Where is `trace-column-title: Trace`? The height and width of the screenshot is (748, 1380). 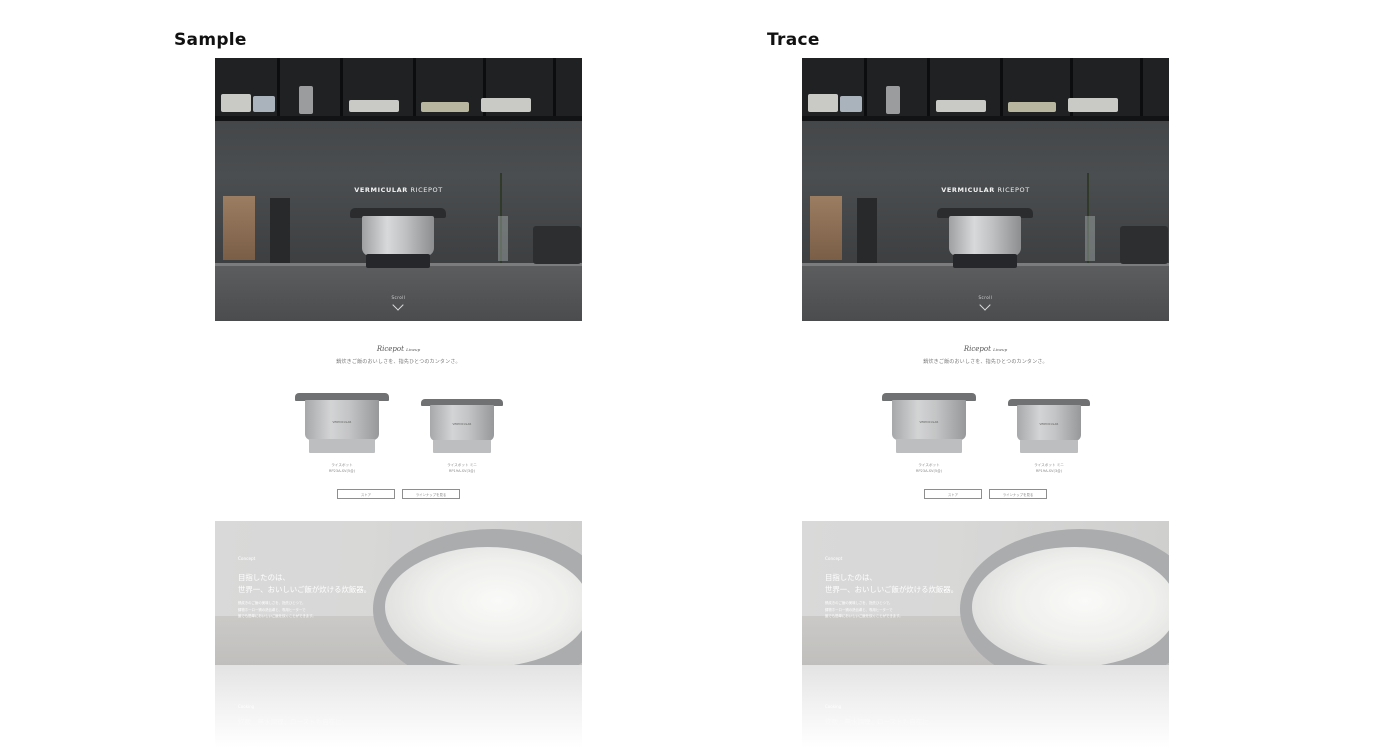 trace-column-title: Trace is located at coordinates (793, 40).